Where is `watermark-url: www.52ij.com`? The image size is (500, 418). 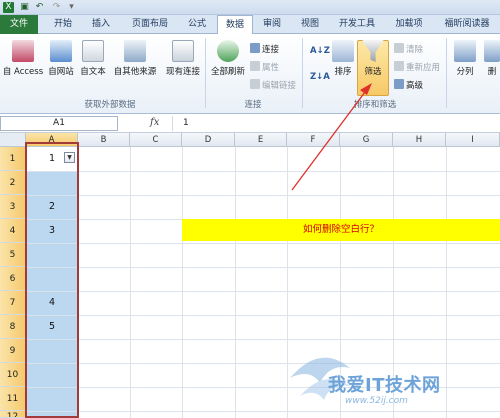 watermark-url: www.52ij.com is located at coordinates (376, 401).